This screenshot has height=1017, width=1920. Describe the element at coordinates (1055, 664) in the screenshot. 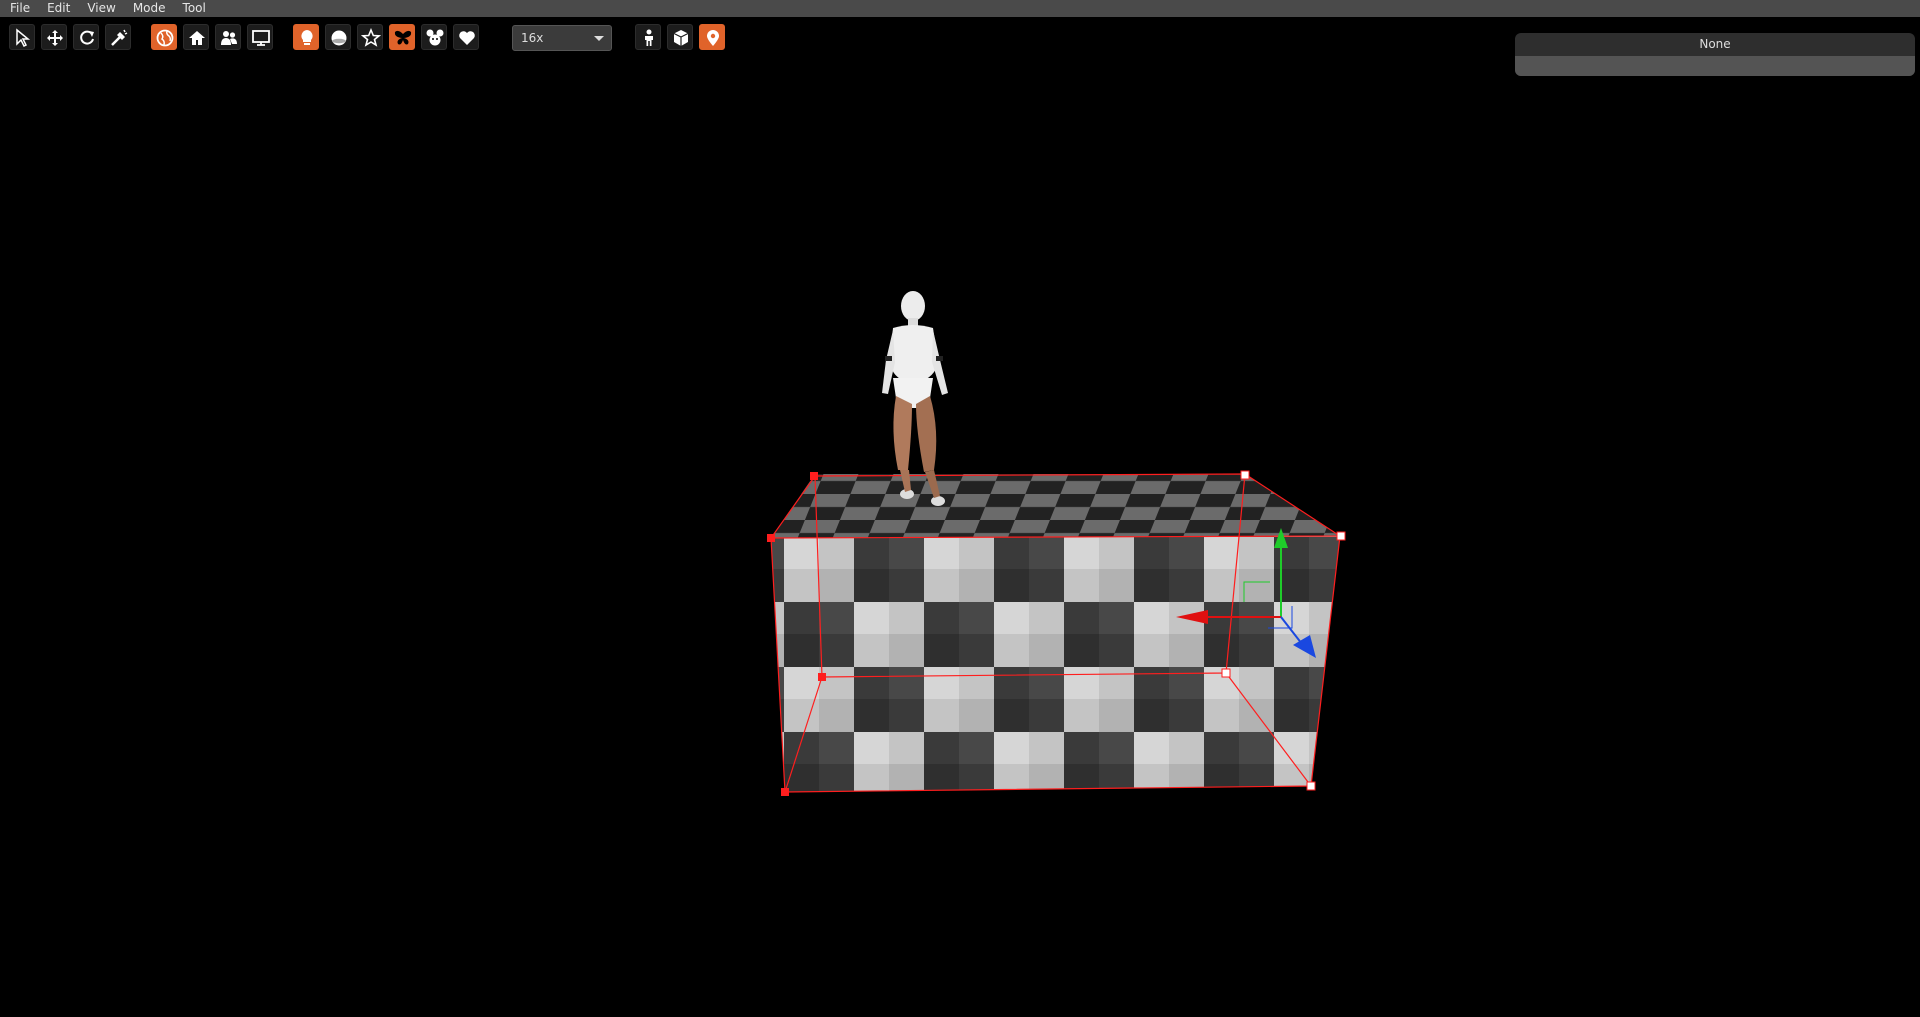

I see `box-front-face` at that location.